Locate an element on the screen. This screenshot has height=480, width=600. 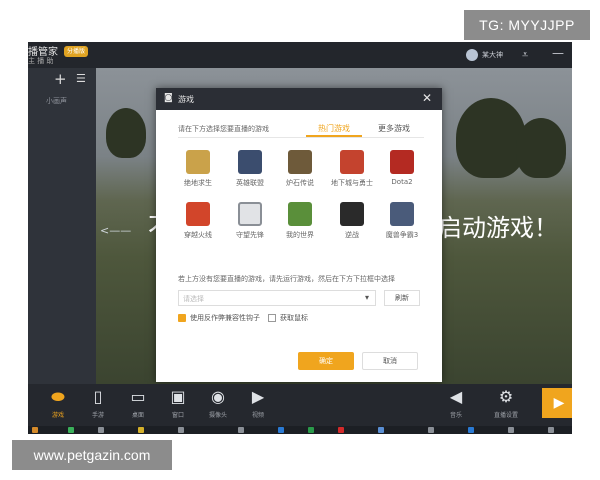
play-button: ▶ is located at coordinates (557, 403).